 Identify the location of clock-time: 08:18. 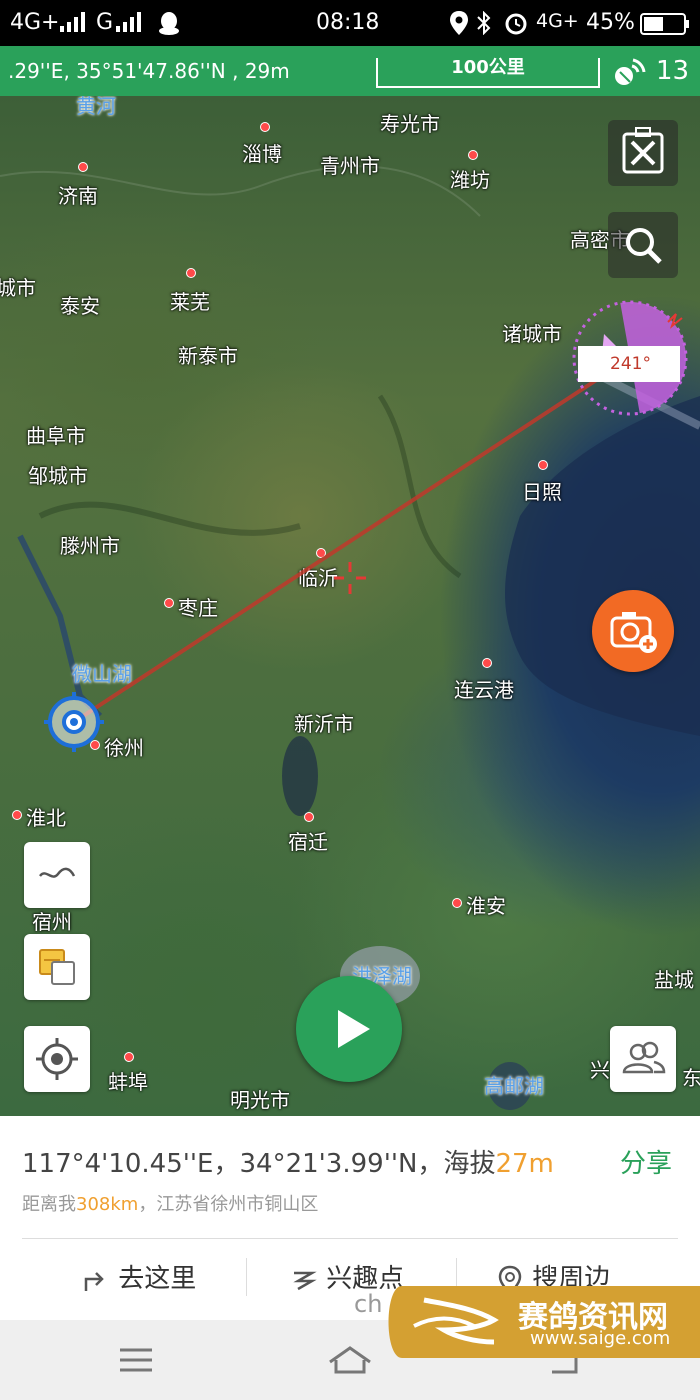
(348, 22).